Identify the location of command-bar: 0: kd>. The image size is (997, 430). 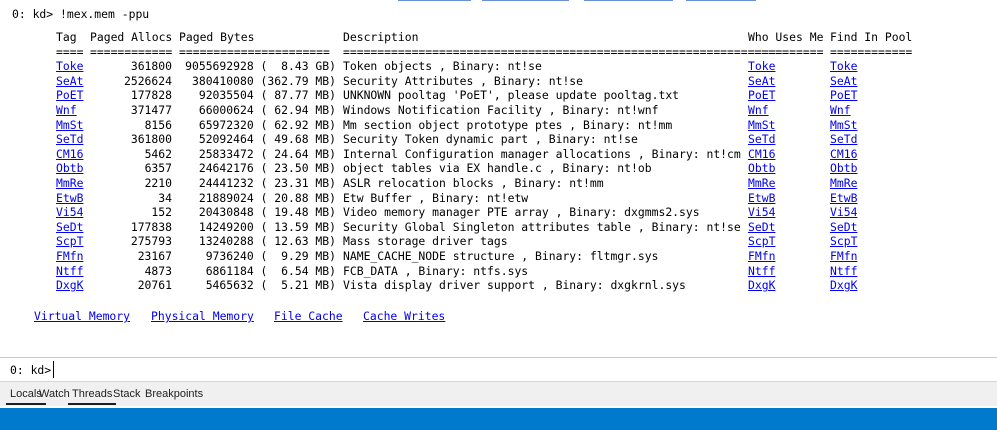
(501, 370).